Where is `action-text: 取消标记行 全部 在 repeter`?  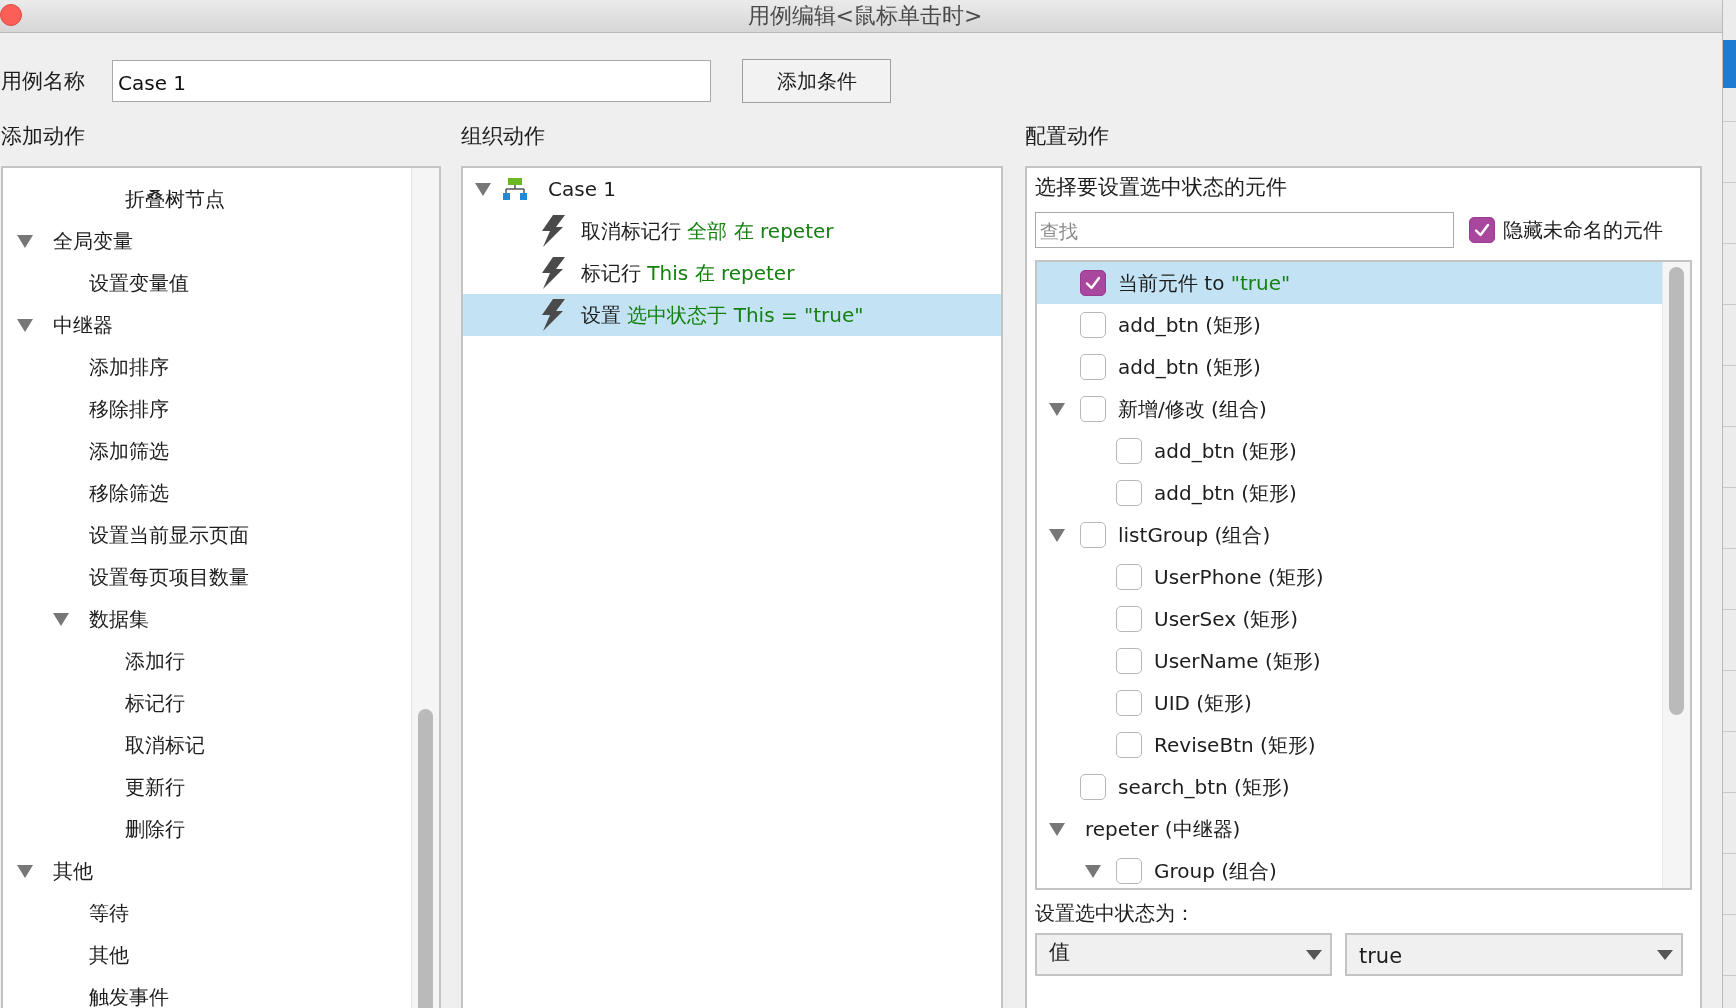 action-text: 取消标记行 全部 在 repeter is located at coordinates (707, 231).